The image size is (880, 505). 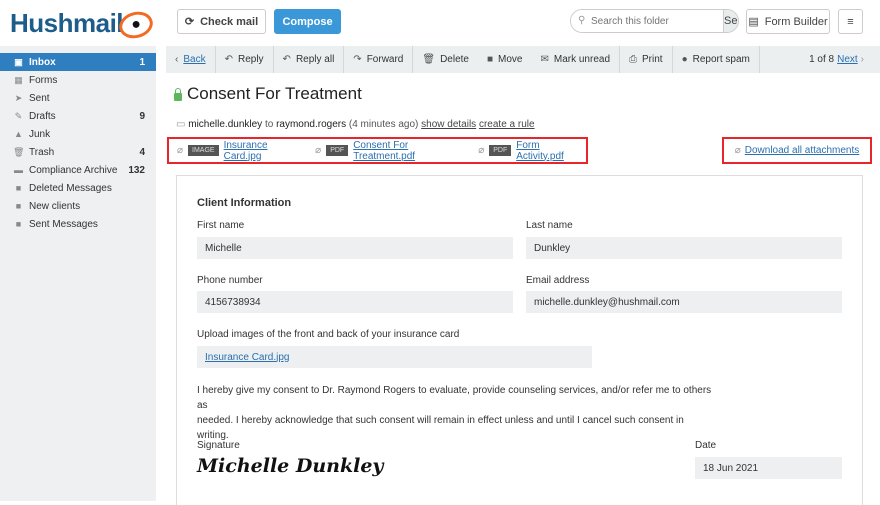 I want to click on reply-button: ↶ Reply, so click(x=245, y=59).